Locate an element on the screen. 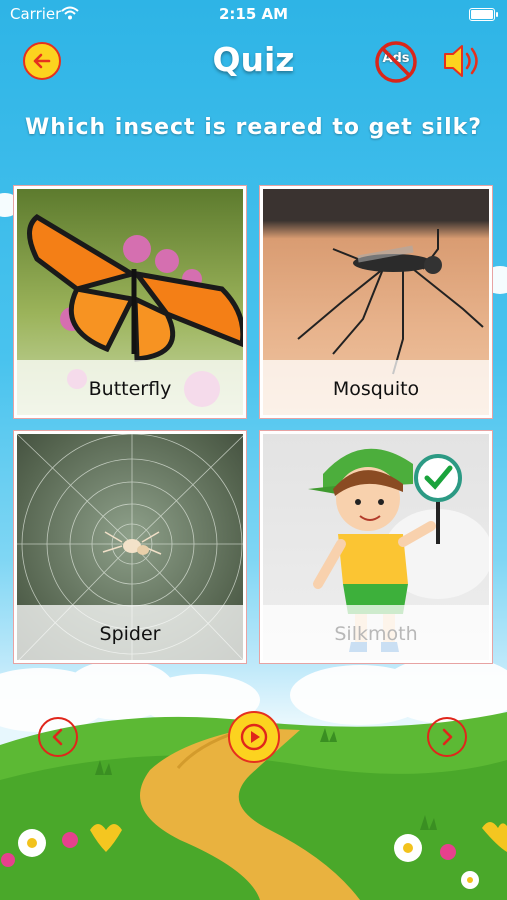 Image resolution: width=507 pixels, height=900 pixels. option-card-mosquito: Mosquito is located at coordinates (376, 302).